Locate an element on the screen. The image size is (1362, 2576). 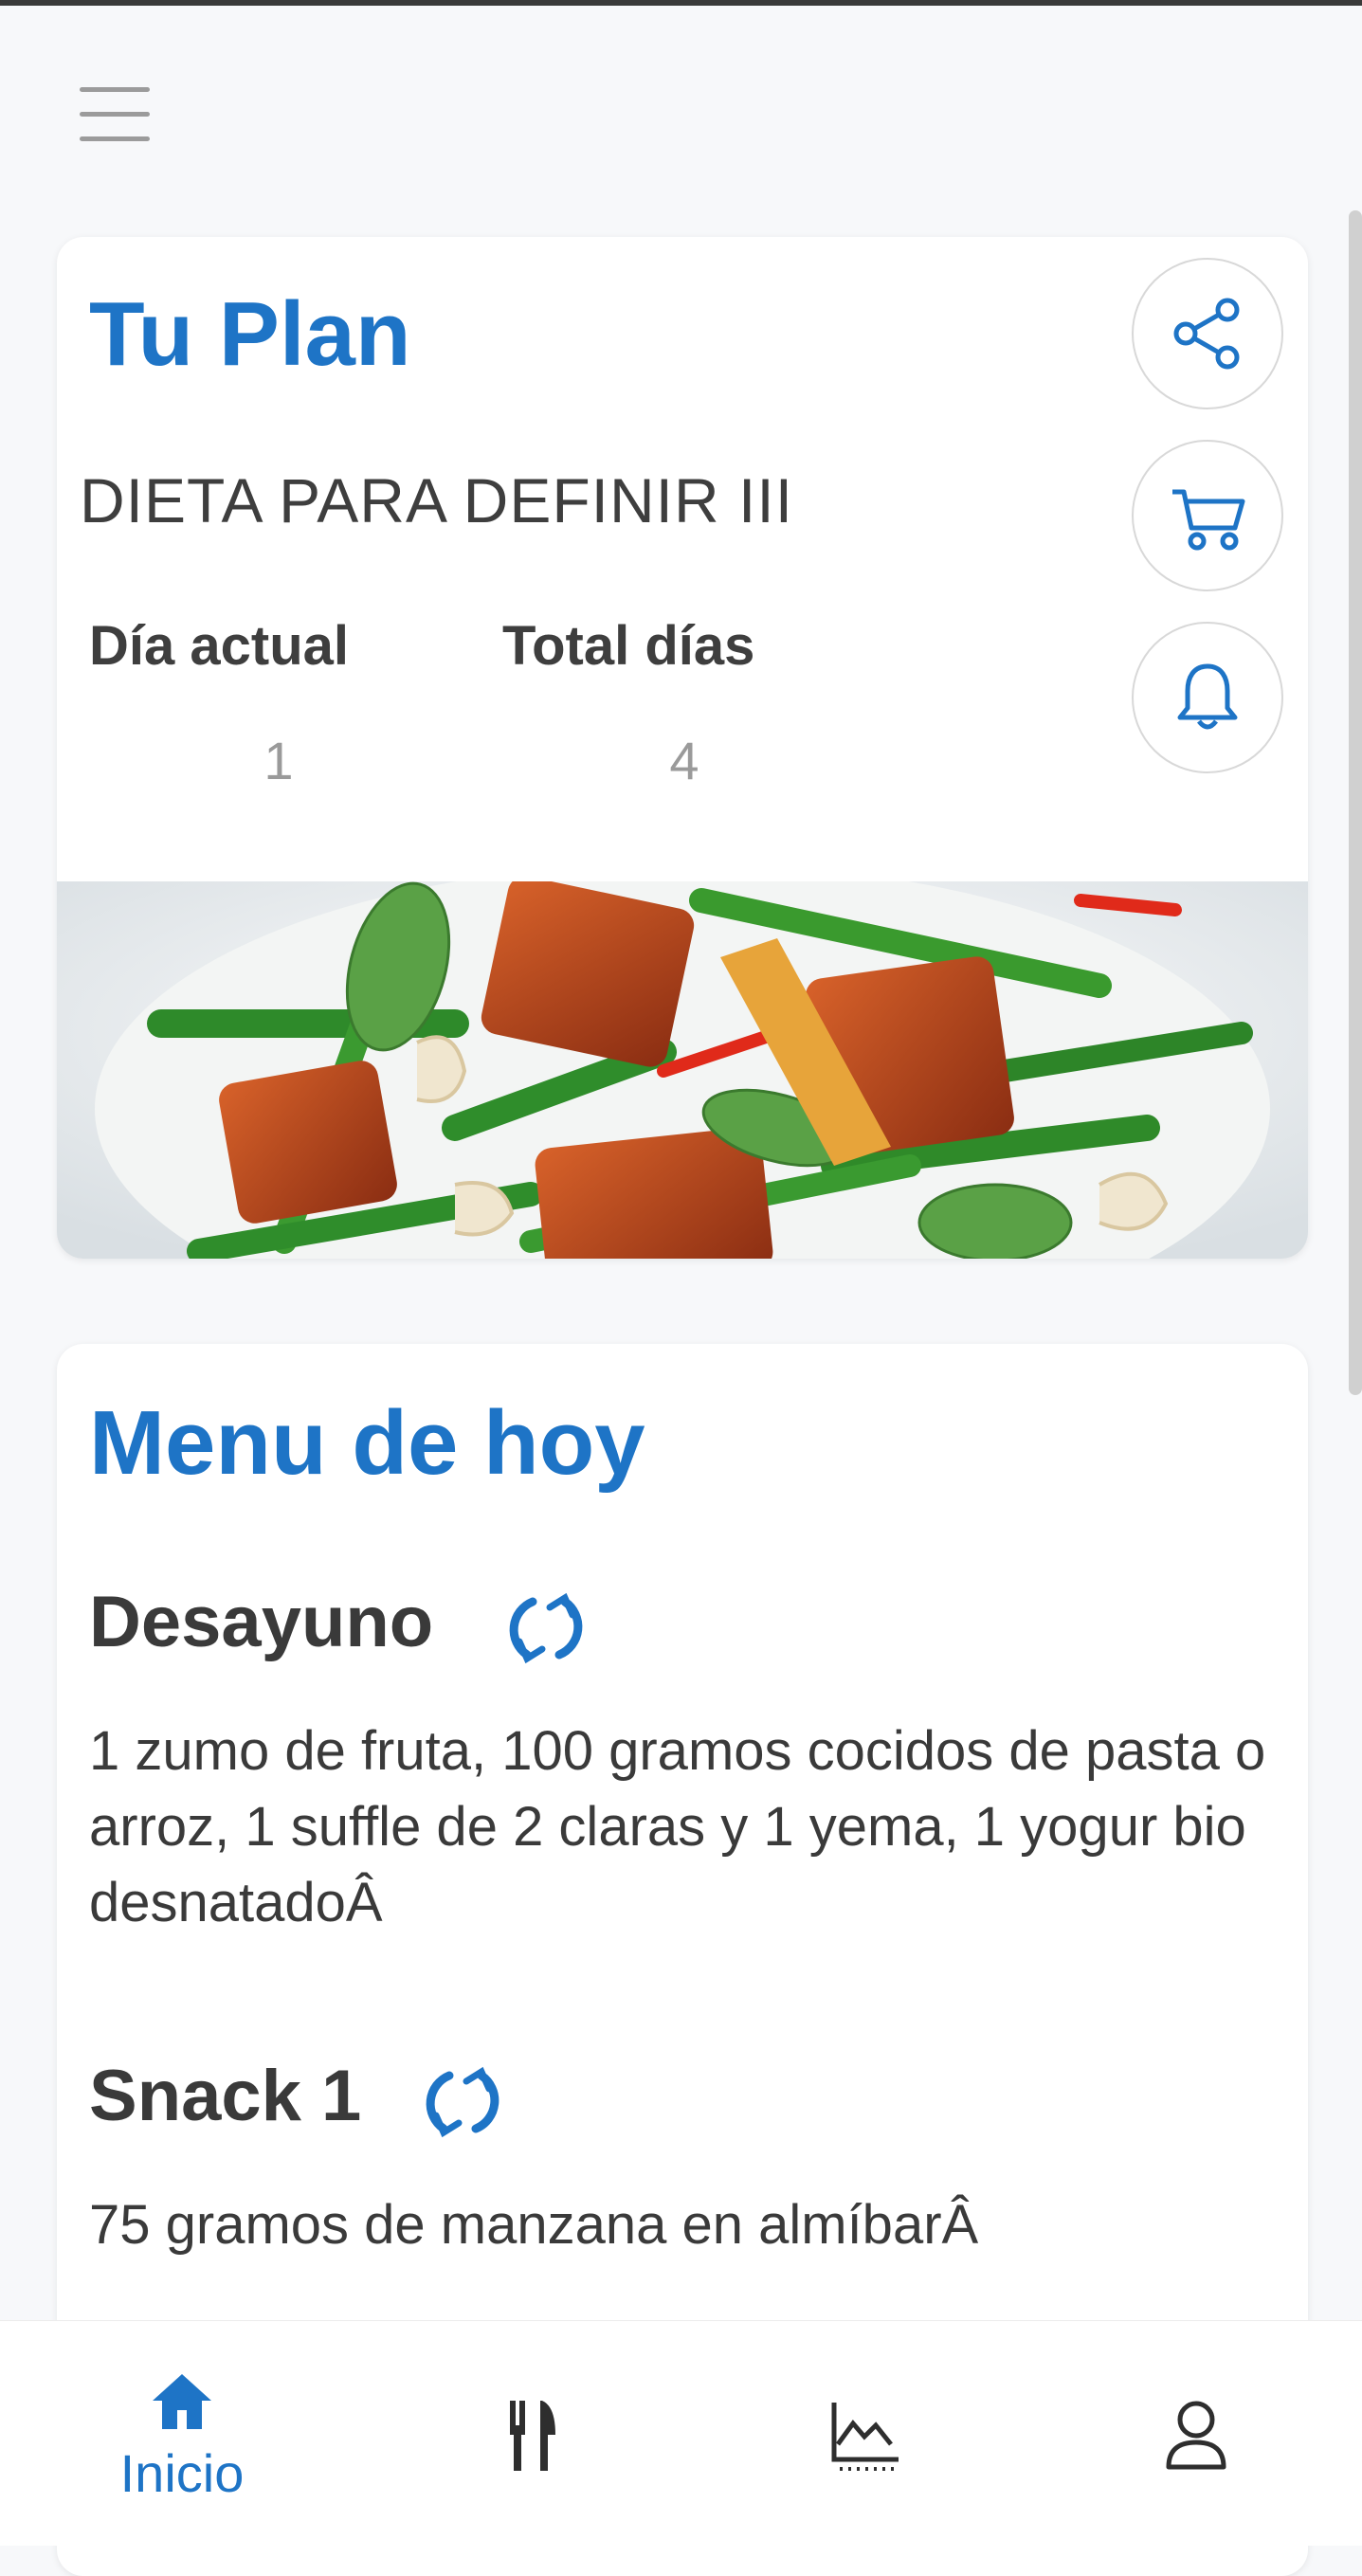
nav-item-menu is located at coordinates (532, 2433).